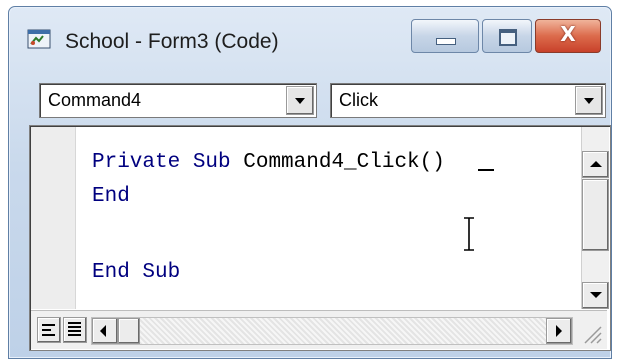 This screenshot has width=618, height=363. I want to click on object-combo-dropdown-button, so click(300, 100).